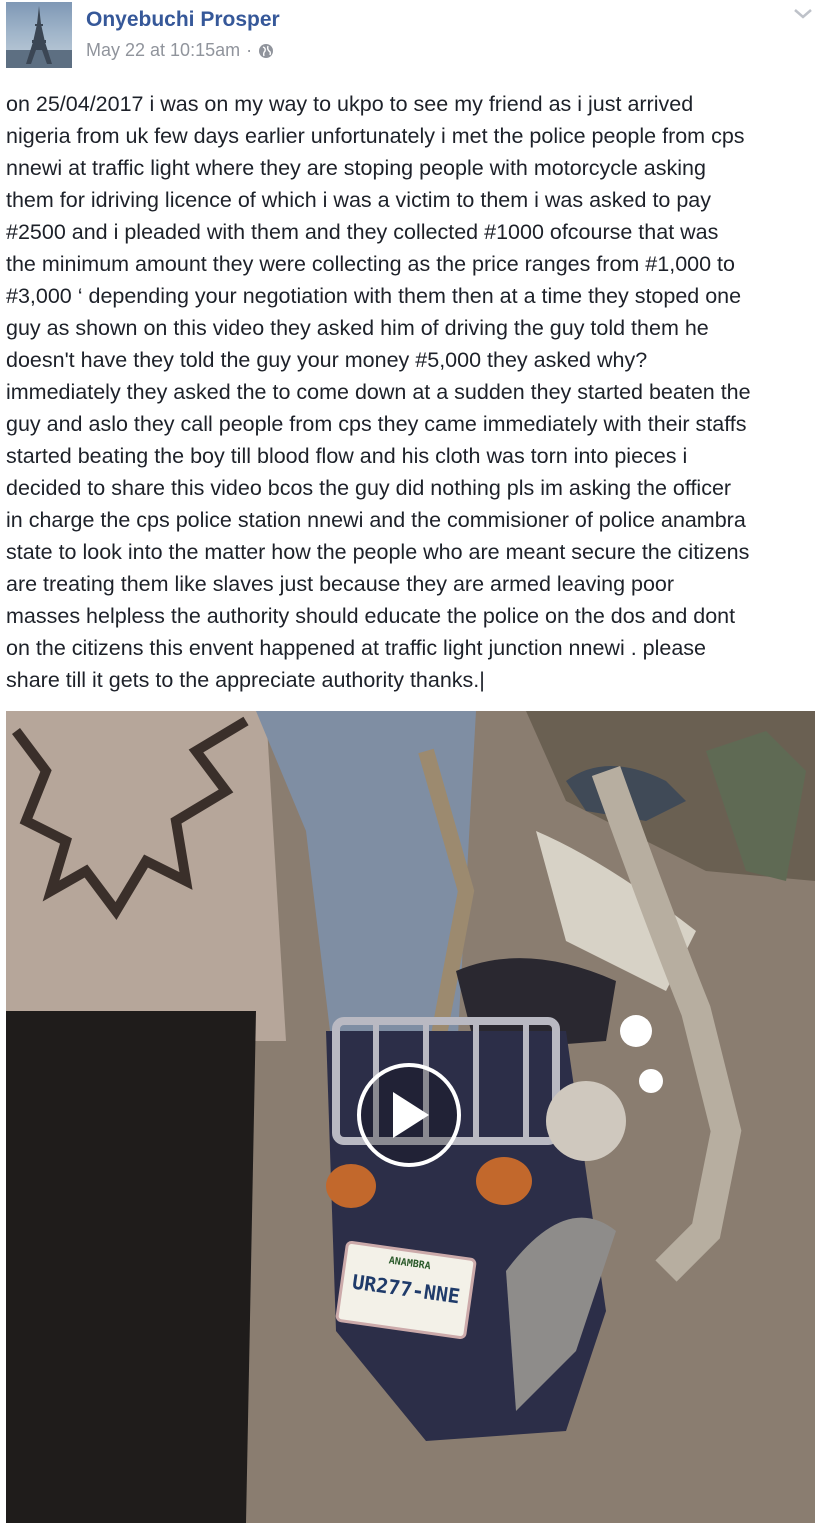 The image size is (832, 1539). I want to click on eiffel-tower-image, so click(39, 37).